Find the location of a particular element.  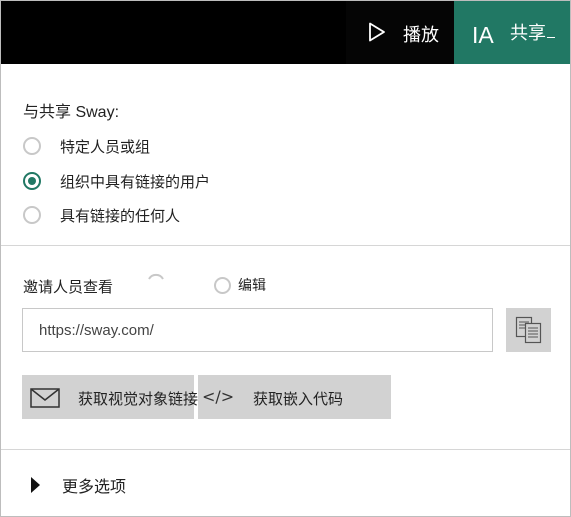

user-initials: IA is located at coordinates (483, 35).